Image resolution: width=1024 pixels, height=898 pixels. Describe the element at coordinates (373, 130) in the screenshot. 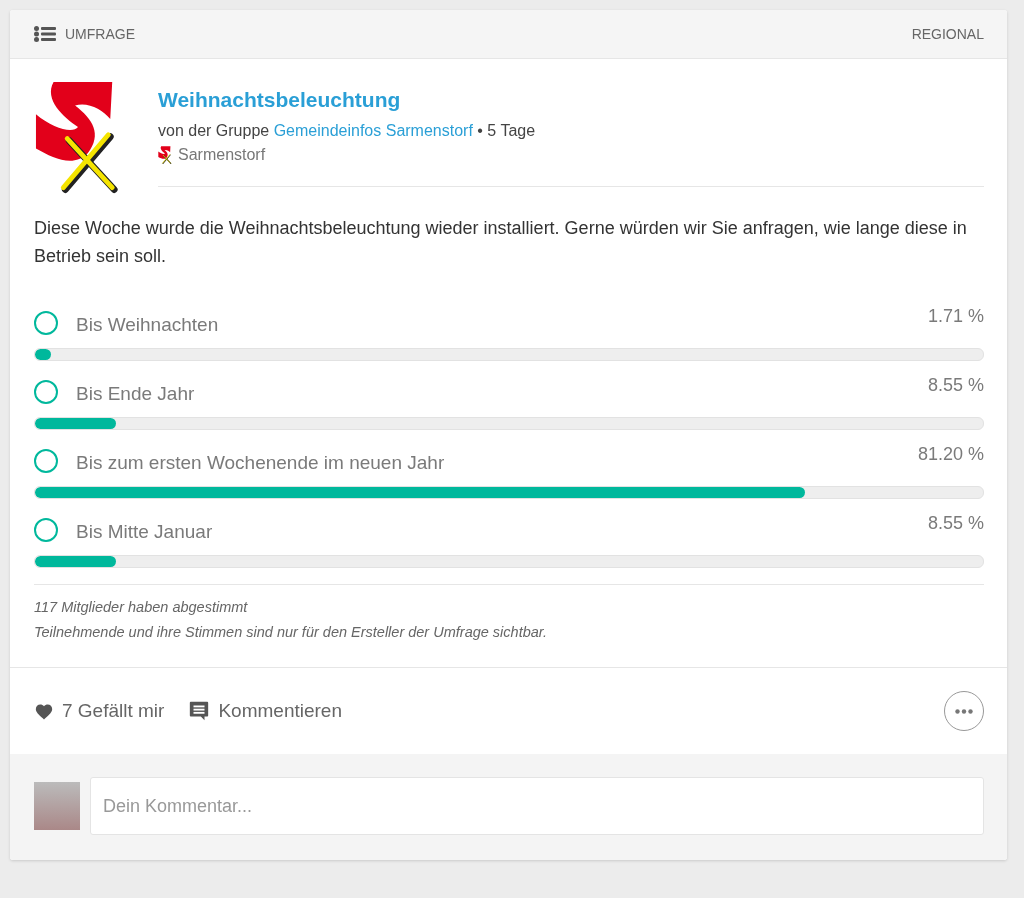

I see `group-link: Gemeindeinfos Sarmenstorf` at that location.